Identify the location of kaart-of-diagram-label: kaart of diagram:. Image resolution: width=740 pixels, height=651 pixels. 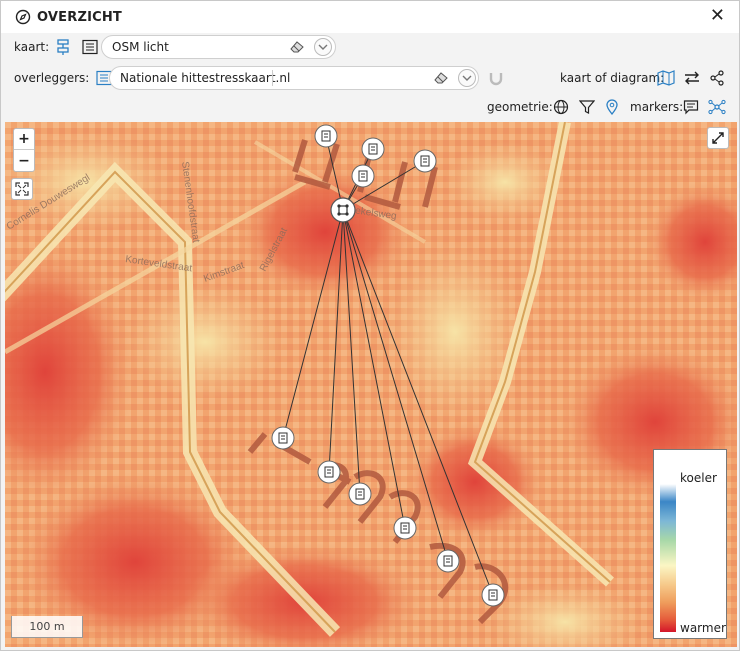
(612, 78).